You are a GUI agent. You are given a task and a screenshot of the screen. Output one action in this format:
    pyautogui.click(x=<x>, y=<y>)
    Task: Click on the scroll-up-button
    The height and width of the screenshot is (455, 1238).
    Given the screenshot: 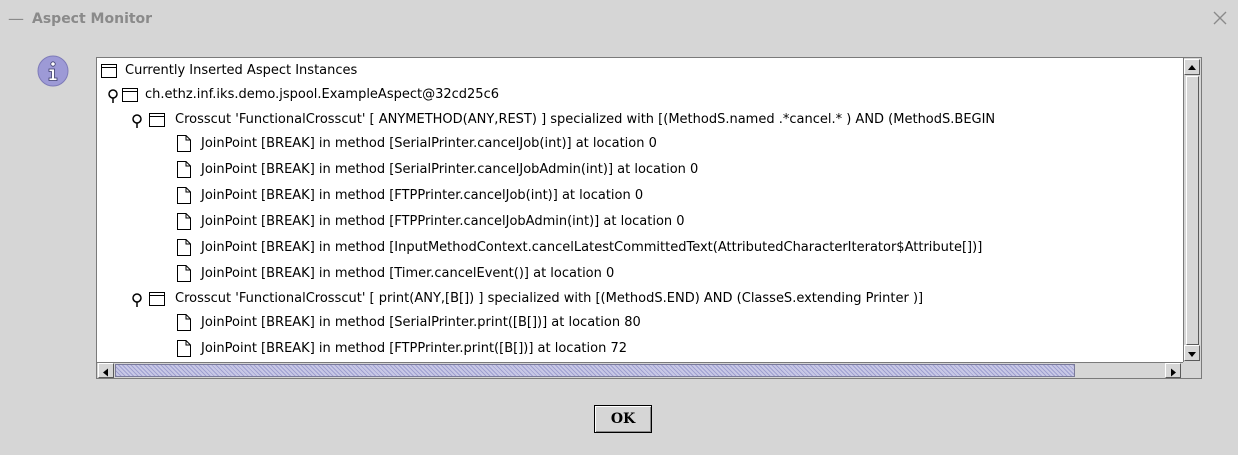 What is the action you would take?
    pyautogui.click(x=1192, y=67)
    